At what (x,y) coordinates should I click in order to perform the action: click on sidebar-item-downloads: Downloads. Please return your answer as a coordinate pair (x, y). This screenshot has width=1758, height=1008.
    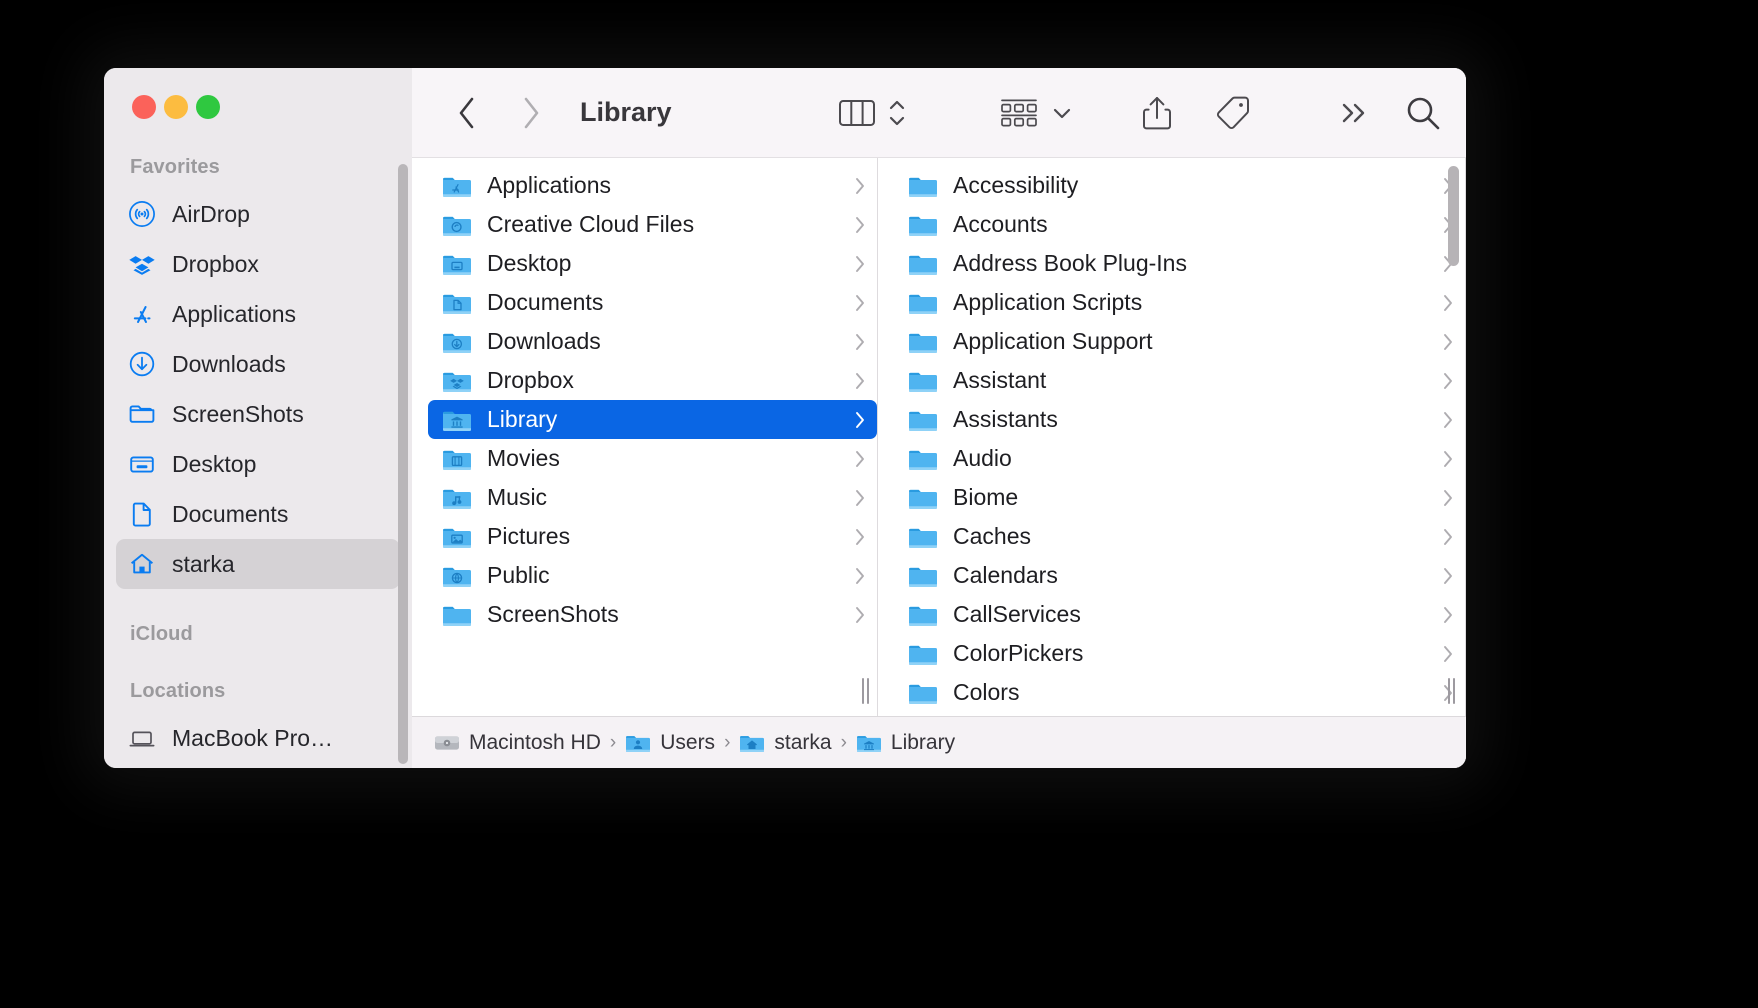
    Looking at the image, I should click on (258, 364).